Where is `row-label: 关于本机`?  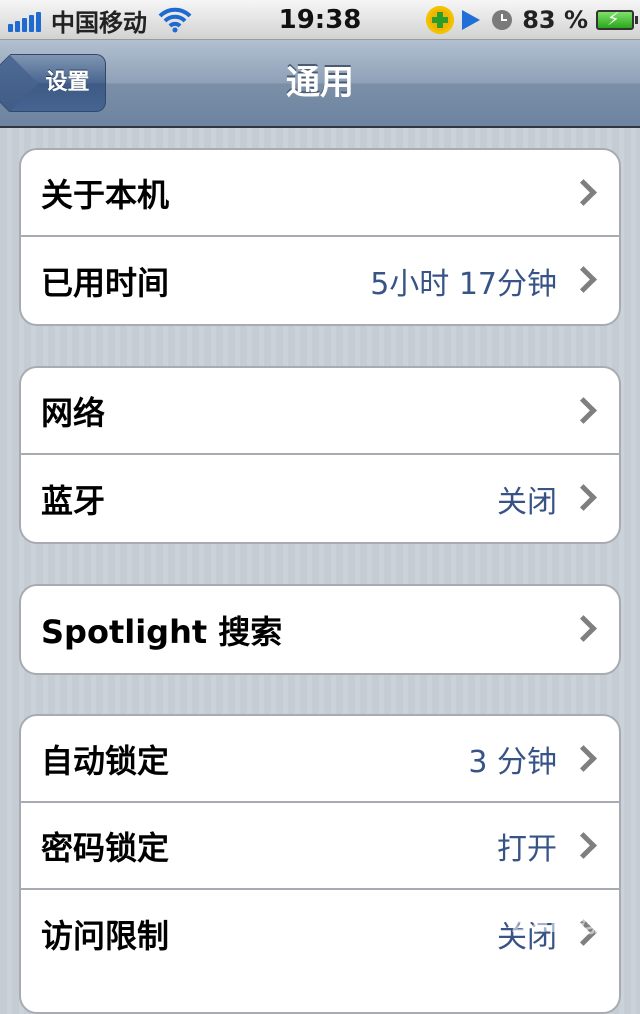 row-label: 关于本机 is located at coordinates (105, 194).